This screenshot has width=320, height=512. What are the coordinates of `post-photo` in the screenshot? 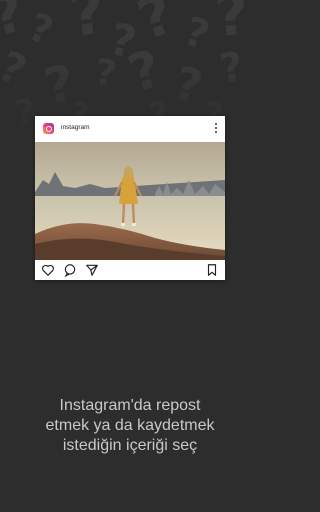 It's located at (130, 201).